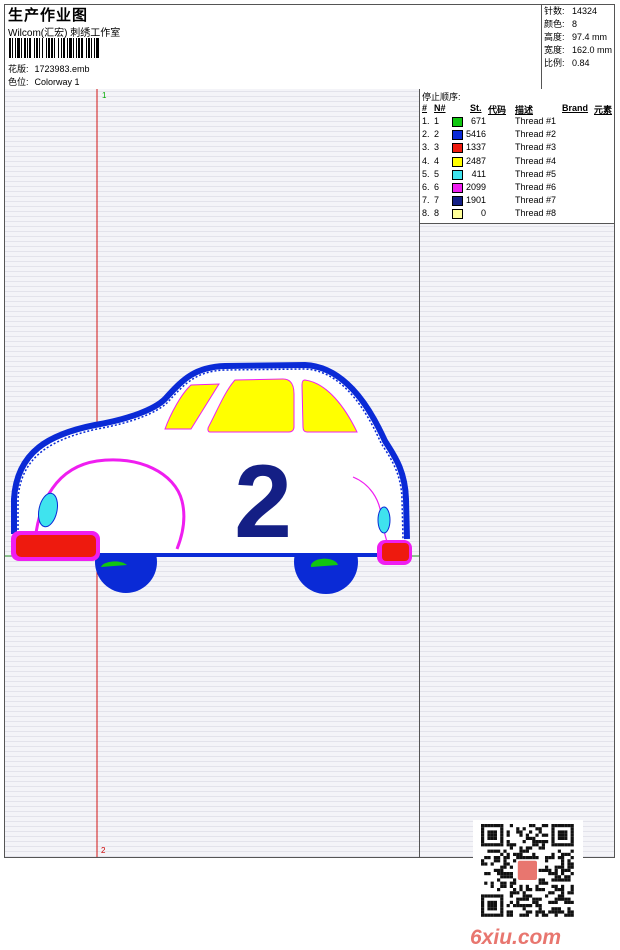  I want to click on qr-code, so click(528, 870).